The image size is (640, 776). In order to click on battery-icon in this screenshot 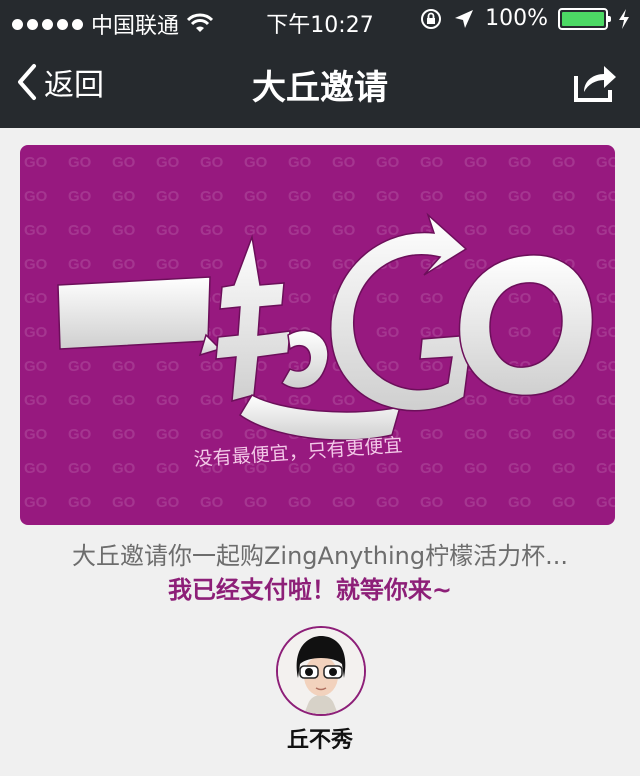, I will do `click(584, 18)`.